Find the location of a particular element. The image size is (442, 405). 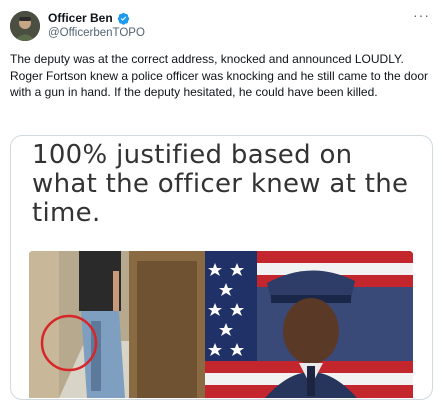

doorway-photo is located at coordinates (117, 324).